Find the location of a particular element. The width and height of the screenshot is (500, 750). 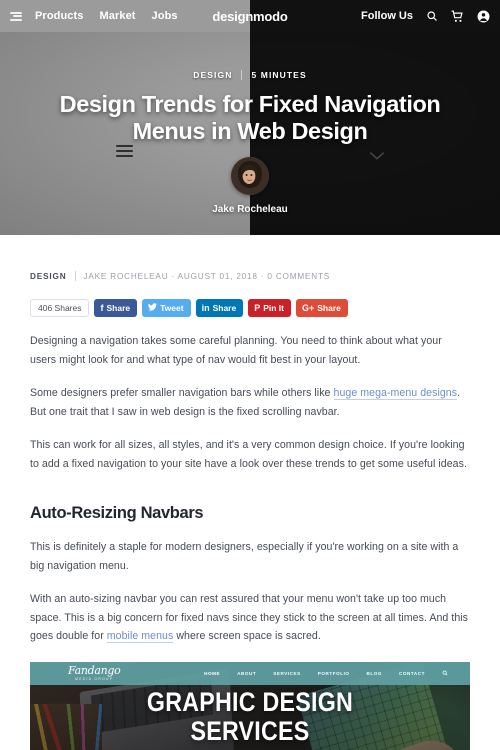

pinterest-icon: P is located at coordinates (257, 307).